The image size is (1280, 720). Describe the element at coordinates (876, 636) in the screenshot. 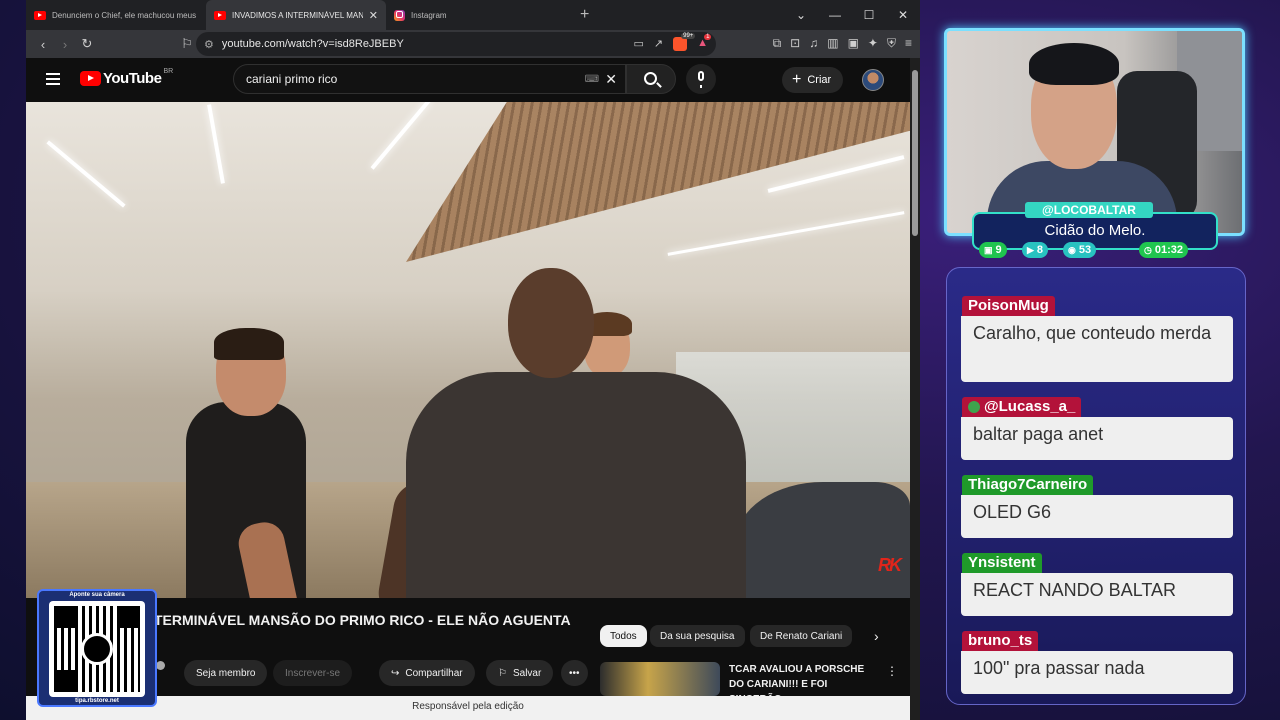

I see `chevron-right-icon: ›` at that location.